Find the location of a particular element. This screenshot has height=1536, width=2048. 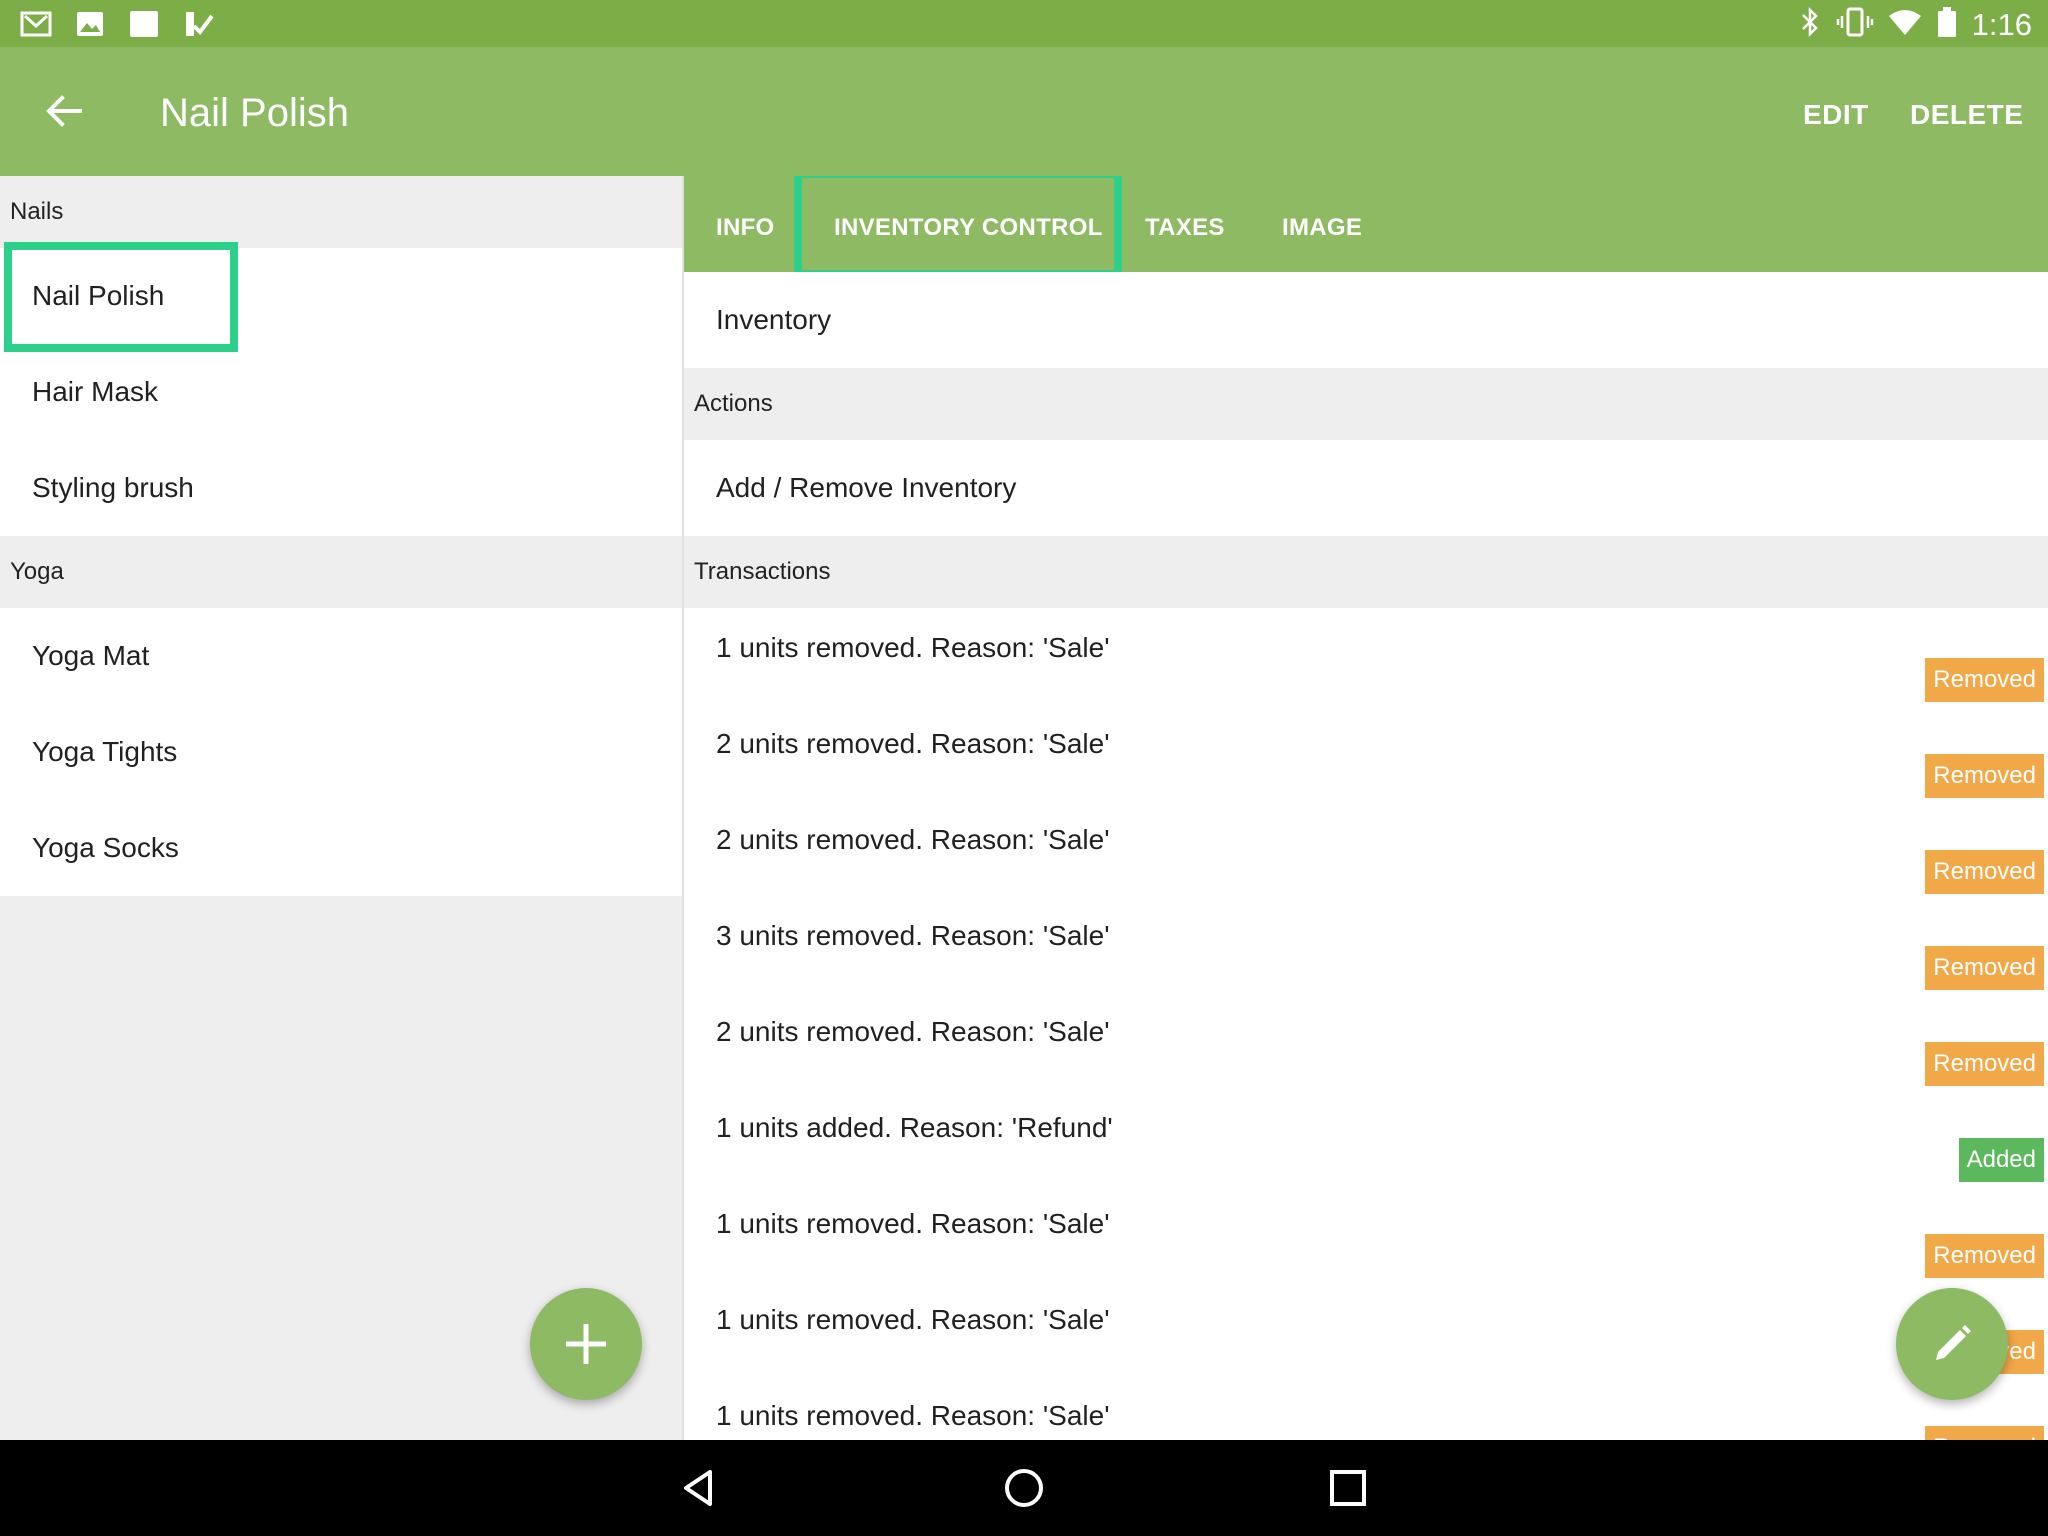

edit-fab-button is located at coordinates (1952, 1344).